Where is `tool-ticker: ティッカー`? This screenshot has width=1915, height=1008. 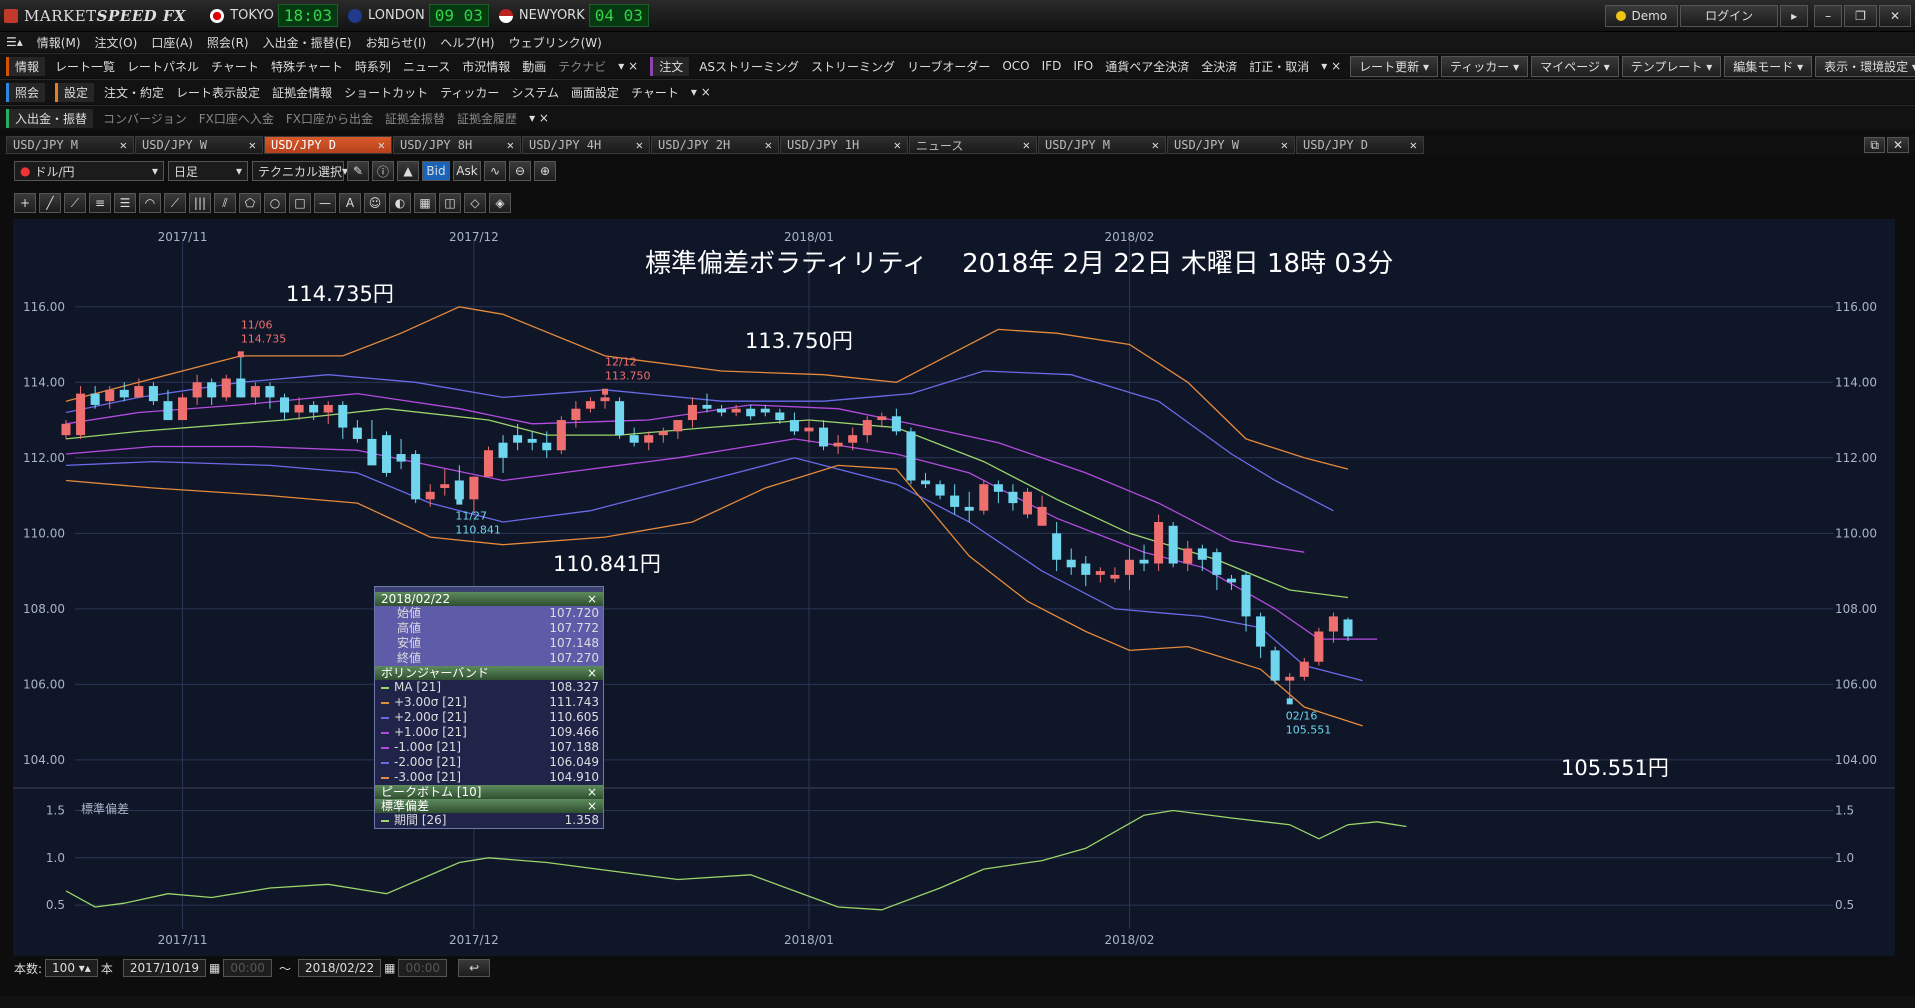 tool-ticker: ティッカー is located at coordinates (469, 92).